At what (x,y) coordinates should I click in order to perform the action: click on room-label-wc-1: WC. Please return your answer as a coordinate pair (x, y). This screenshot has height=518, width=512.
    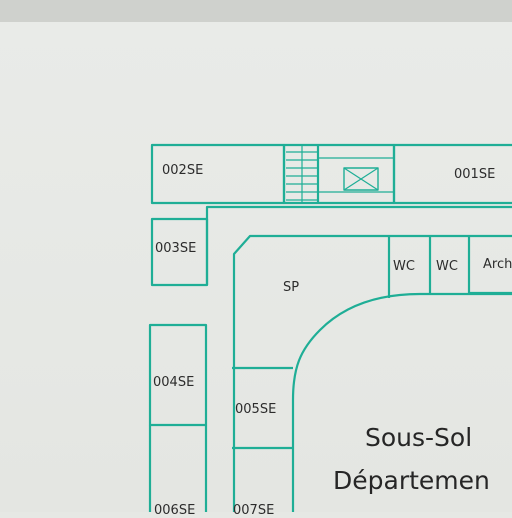
    Looking at the image, I should click on (404, 266).